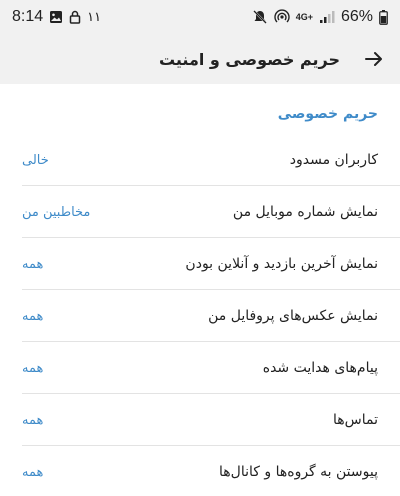  What do you see at coordinates (281, 264) in the screenshot?
I see `row-label: نمایش آخرین بازدید و آنلاین بودن` at bounding box center [281, 264].